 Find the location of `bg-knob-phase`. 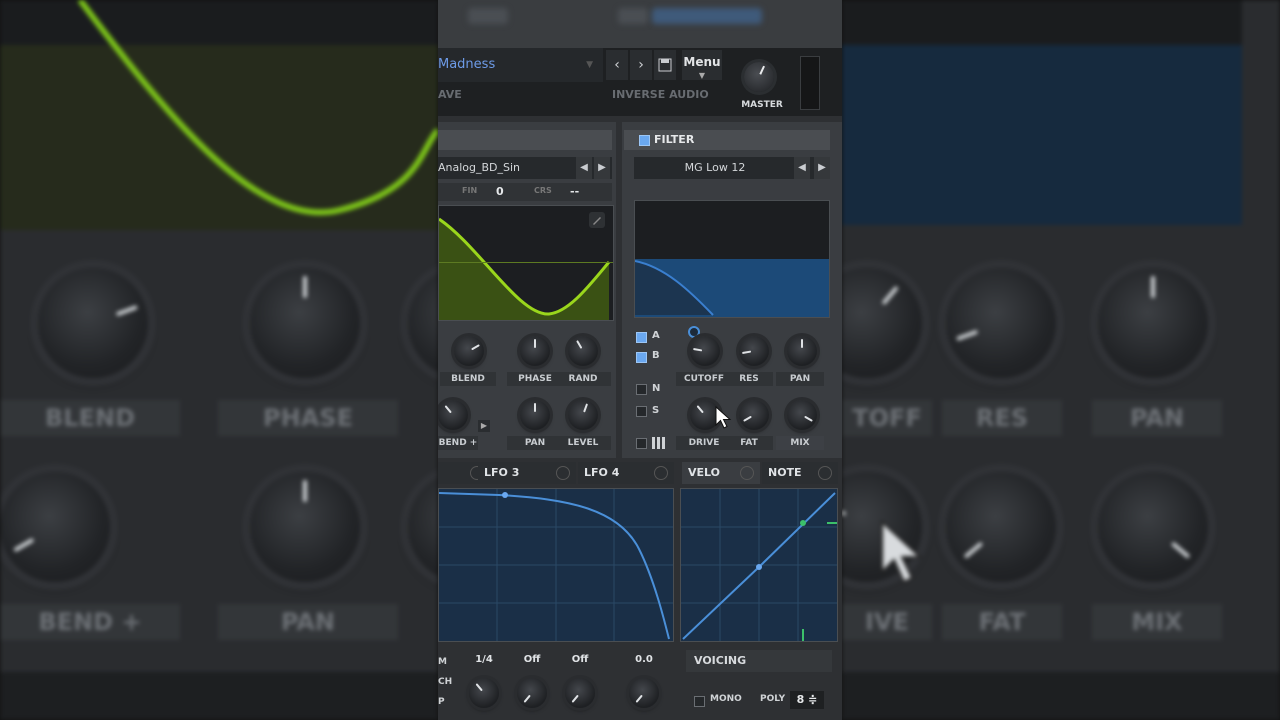

bg-knob-phase is located at coordinates (305, 323).